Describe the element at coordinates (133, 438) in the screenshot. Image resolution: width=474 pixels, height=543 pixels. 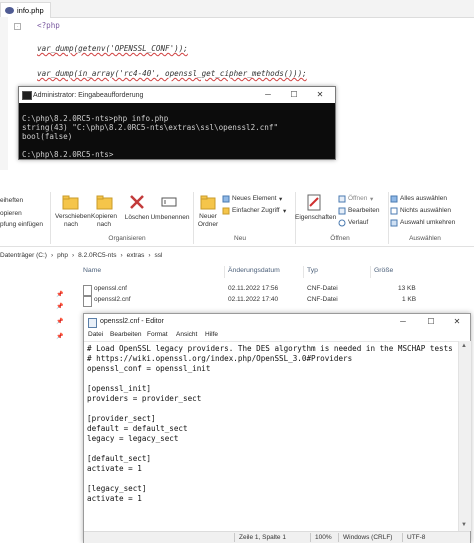
I see `text-line: legacy = legacy_sect` at that location.